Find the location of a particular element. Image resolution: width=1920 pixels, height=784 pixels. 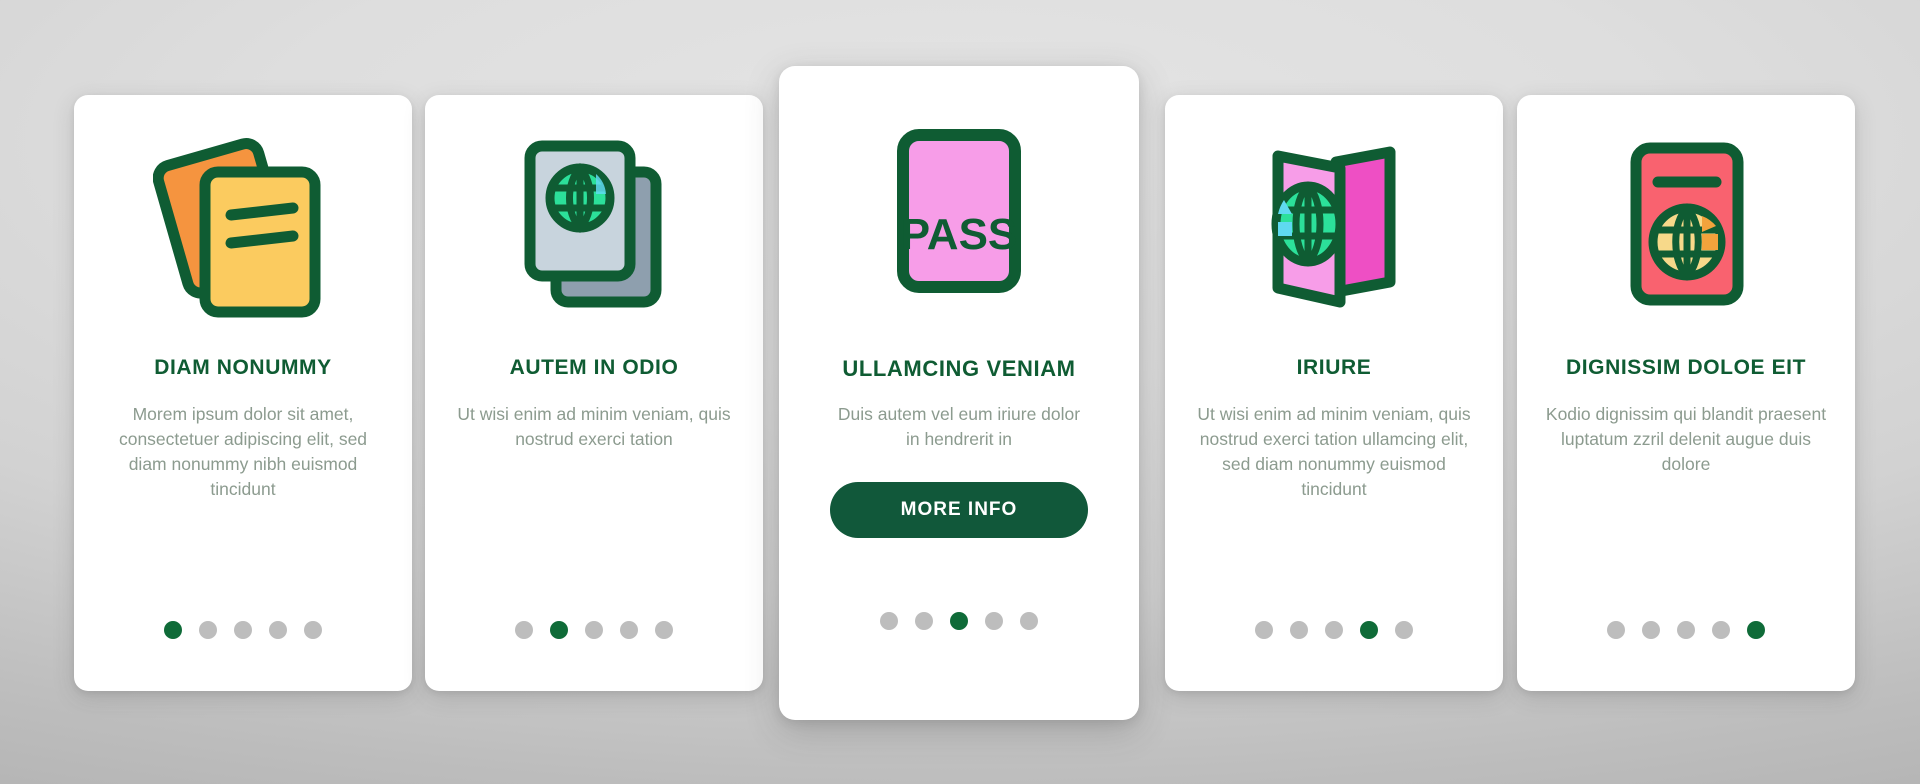

card-5-title: DIGNISSIM DOLOE EIT is located at coordinates (1686, 367).